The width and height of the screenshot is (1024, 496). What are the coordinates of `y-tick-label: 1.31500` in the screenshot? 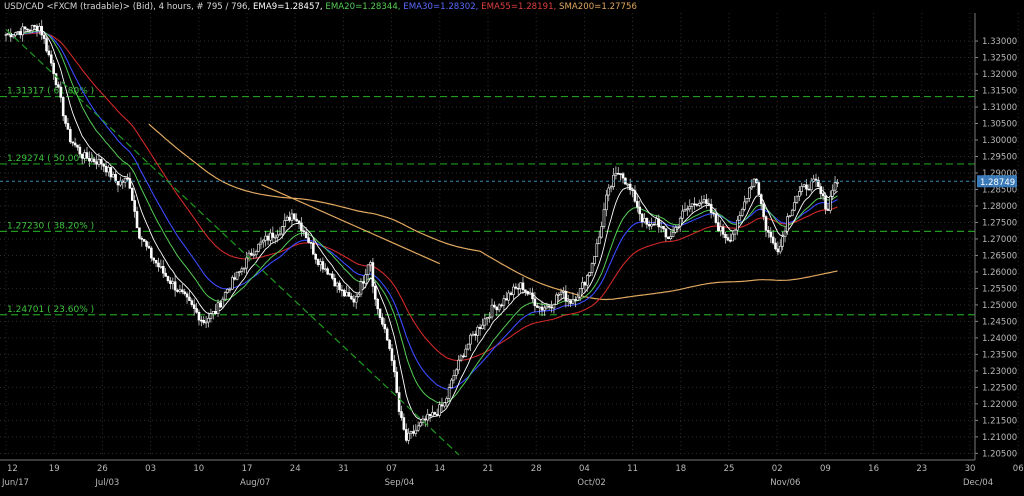 It's located at (999, 92).